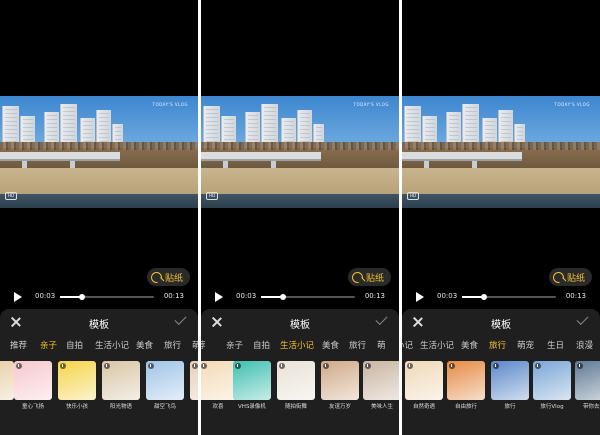 This screenshot has height=435, width=600. I want to click on category-tab: 萌宠, so click(525, 345).